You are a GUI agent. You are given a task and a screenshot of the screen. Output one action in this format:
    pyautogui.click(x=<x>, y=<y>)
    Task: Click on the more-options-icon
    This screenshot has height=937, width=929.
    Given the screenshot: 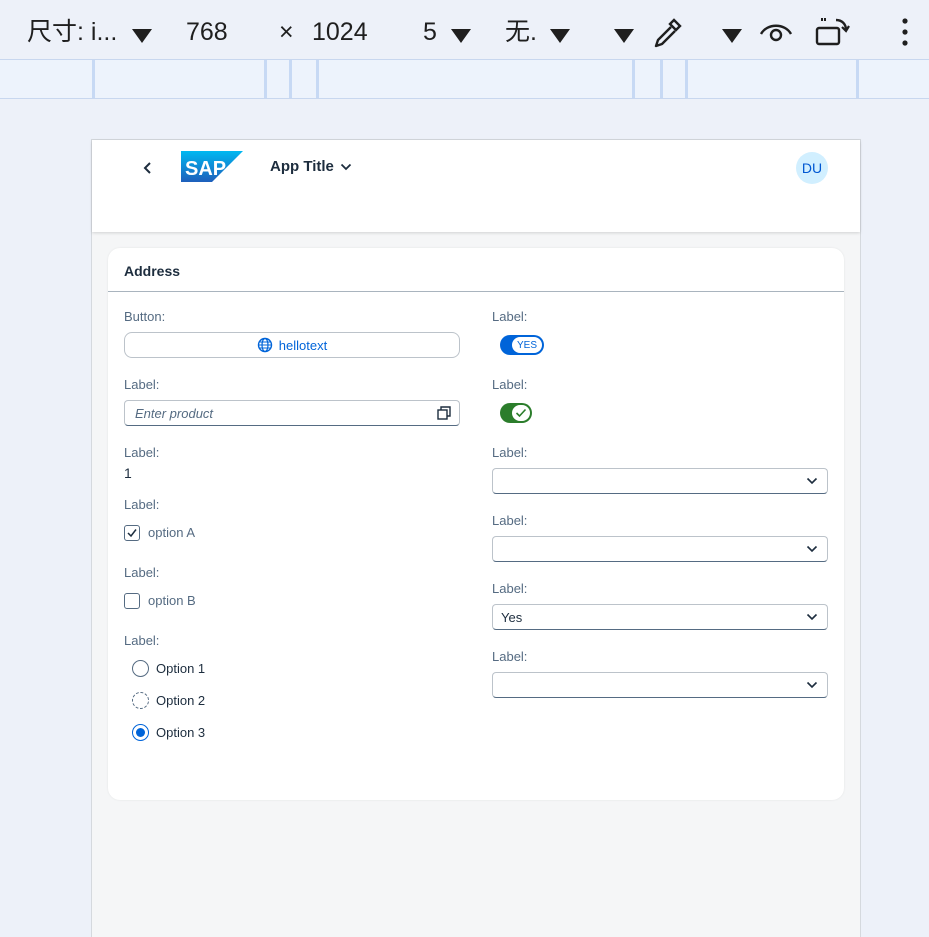 What is the action you would take?
    pyautogui.click(x=905, y=32)
    